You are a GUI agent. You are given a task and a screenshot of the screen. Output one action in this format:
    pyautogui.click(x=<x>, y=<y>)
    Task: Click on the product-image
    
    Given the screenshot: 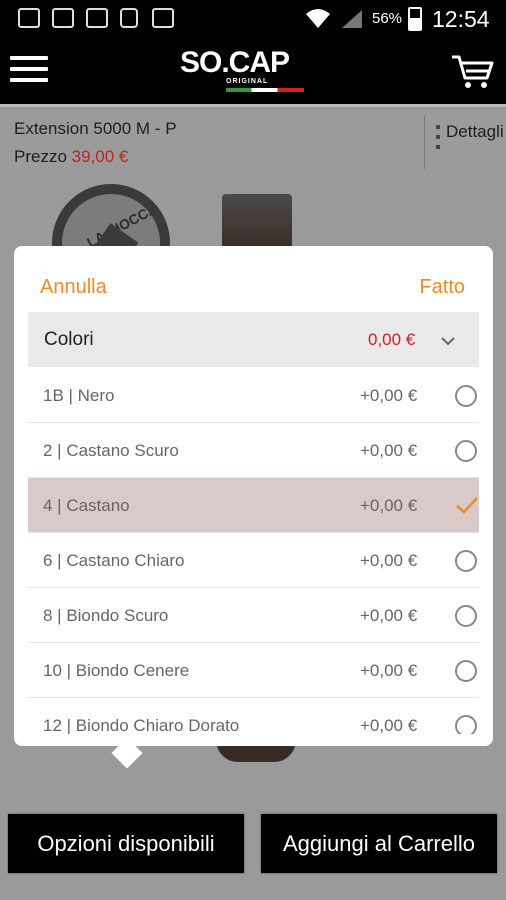 What is the action you would take?
    pyautogui.click(x=257, y=224)
    